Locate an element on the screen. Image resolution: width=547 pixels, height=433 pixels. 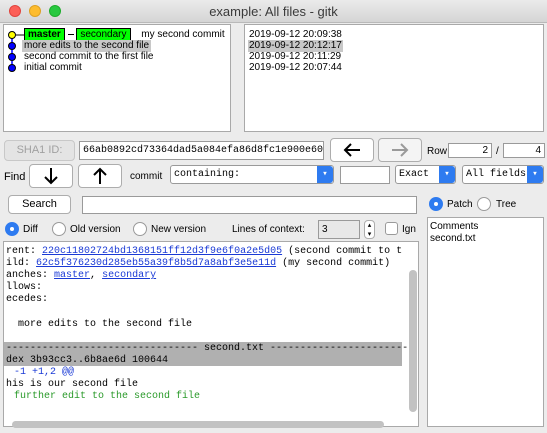
commit-message: my second commit is located at coordinates (183, 34).